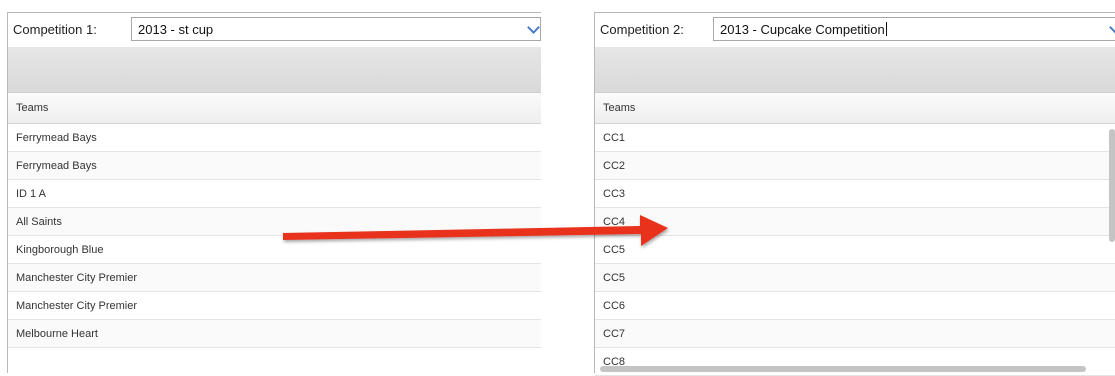 This screenshot has height=376, width=1115. I want to click on team-row: CC7, so click(855, 334).